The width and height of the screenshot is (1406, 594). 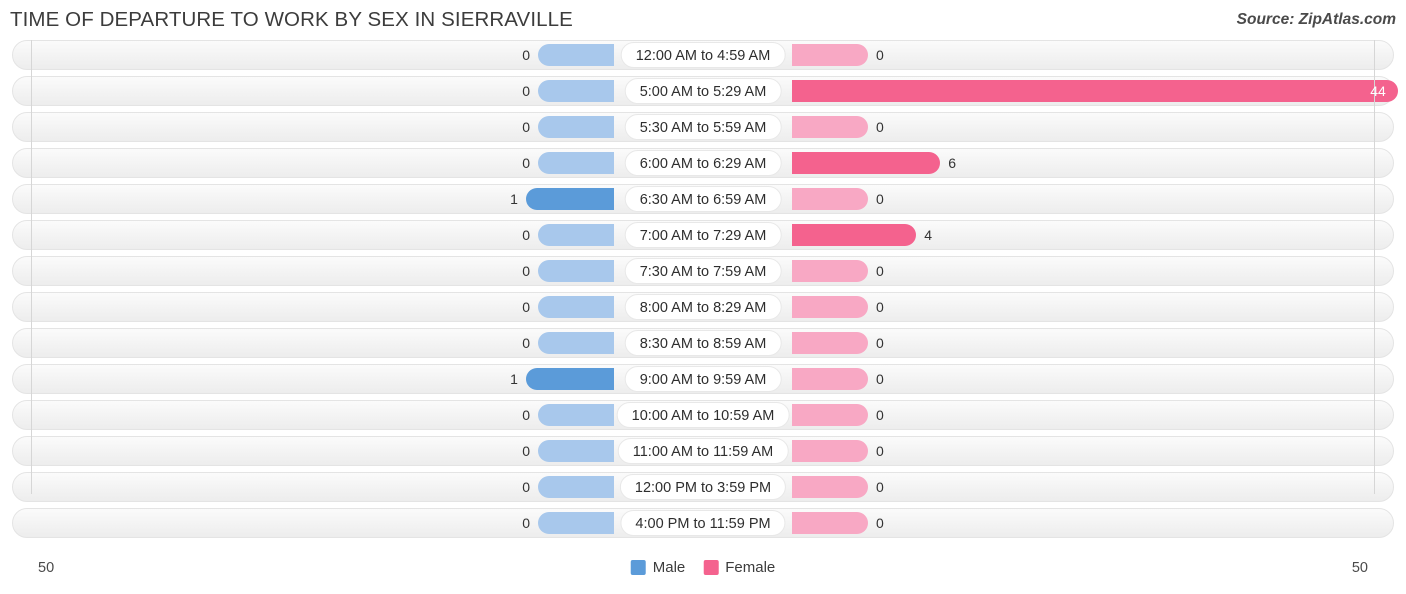 I want to click on source-attribution: Source: ZipAtlas.com, so click(x=1316, y=19).